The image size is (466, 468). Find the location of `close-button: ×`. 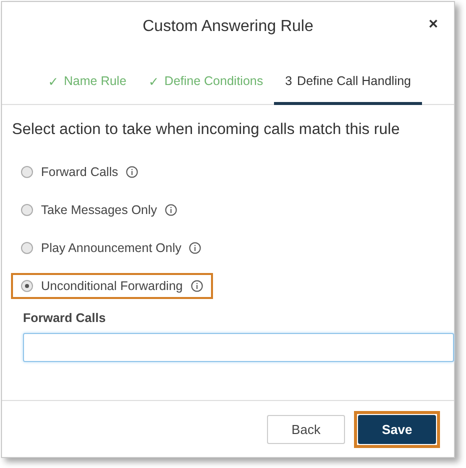

close-button: × is located at coordinates (433, 25).